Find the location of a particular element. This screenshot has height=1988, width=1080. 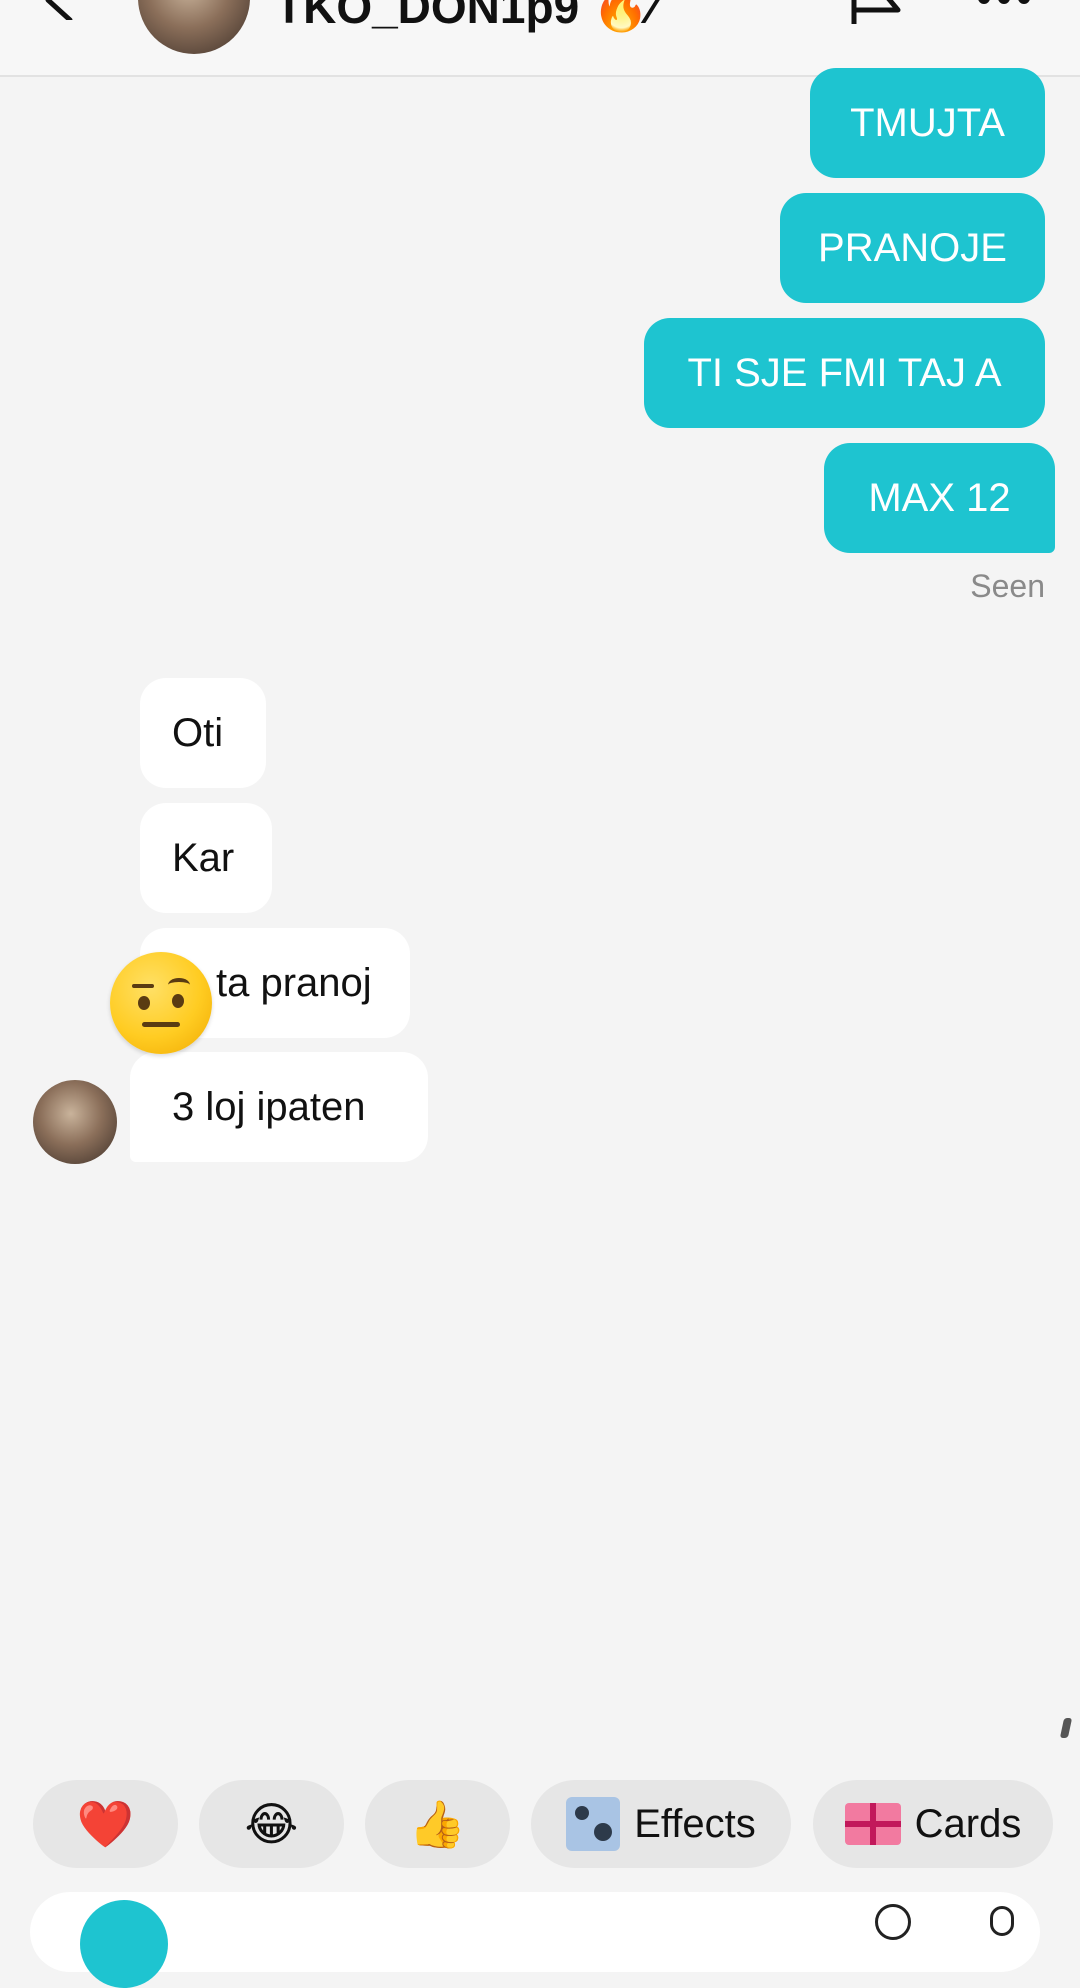

message-text: Oti is located at coordinates (198, 732).